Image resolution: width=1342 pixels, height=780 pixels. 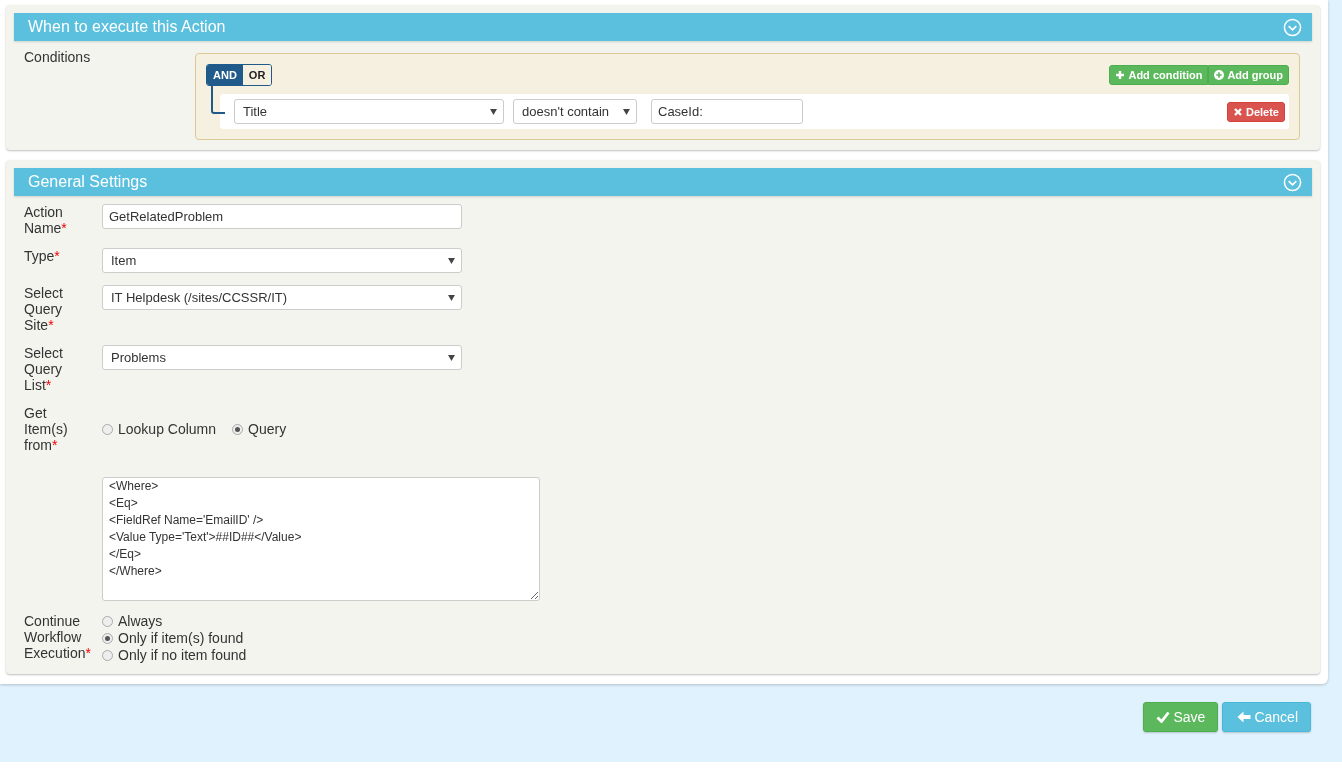 I want to click on field-label: Continue Workflow Execution*, so click(x=57, y=637).